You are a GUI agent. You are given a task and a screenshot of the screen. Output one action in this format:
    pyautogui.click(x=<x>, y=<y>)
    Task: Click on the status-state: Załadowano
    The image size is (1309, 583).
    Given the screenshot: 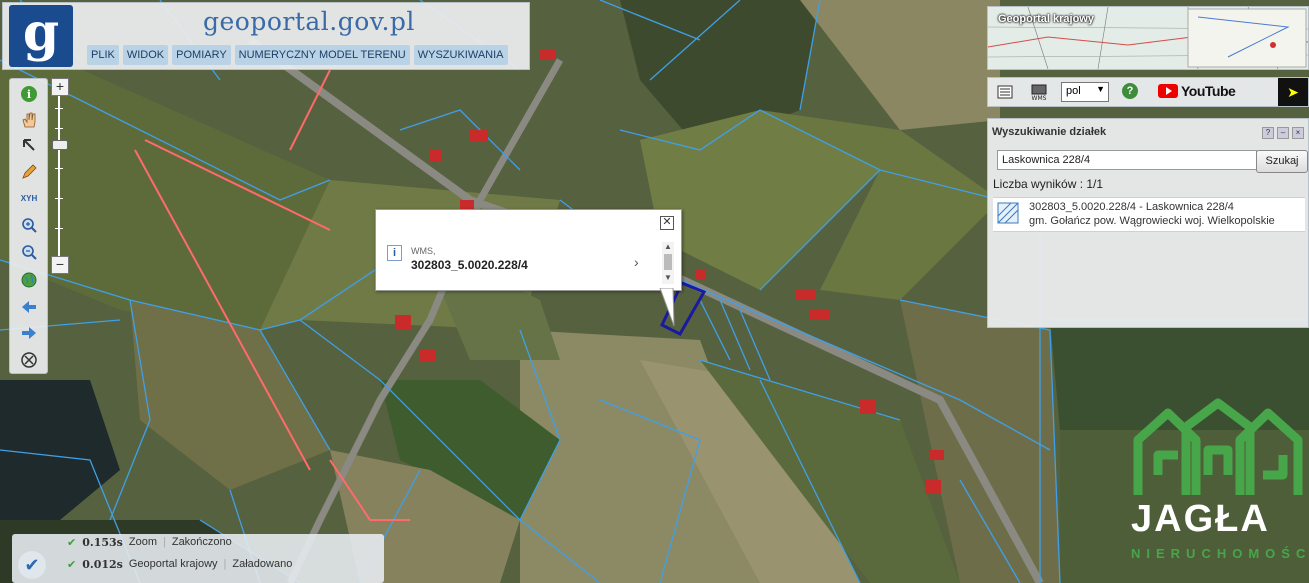 What is the action you would take?
    pyautogui.click(x=262, y=564)
    